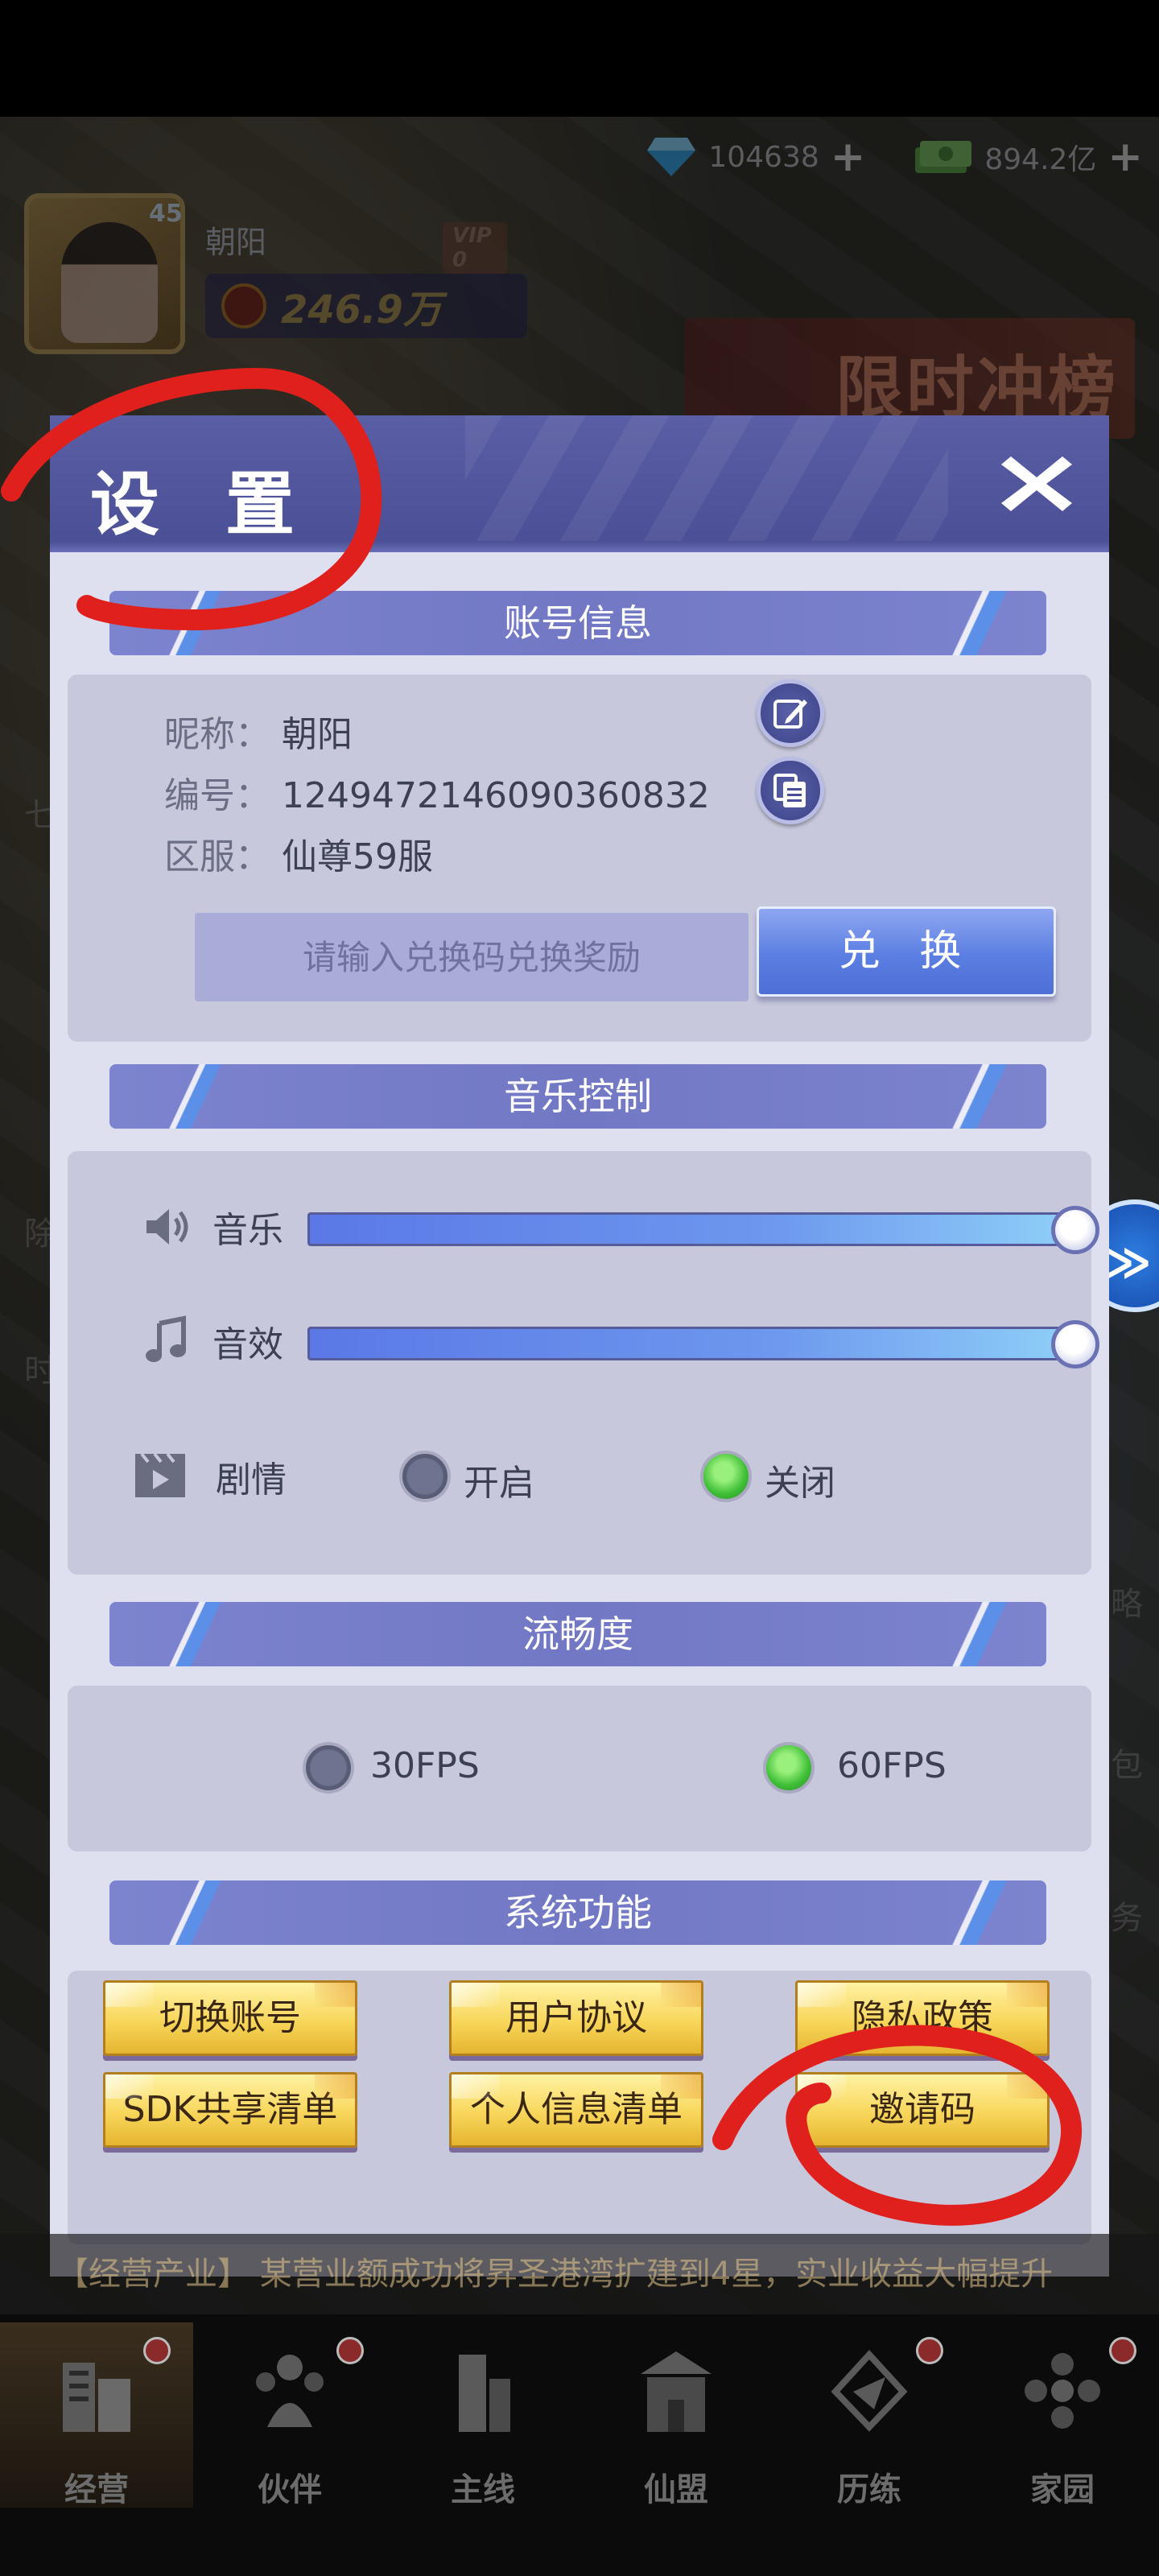 This screenshot has height=2576, width=1159. What do you see at coordinates (96, 2489) in the screenshot?
I see `nav-label: 经营` at bounding box center [96, 2489].